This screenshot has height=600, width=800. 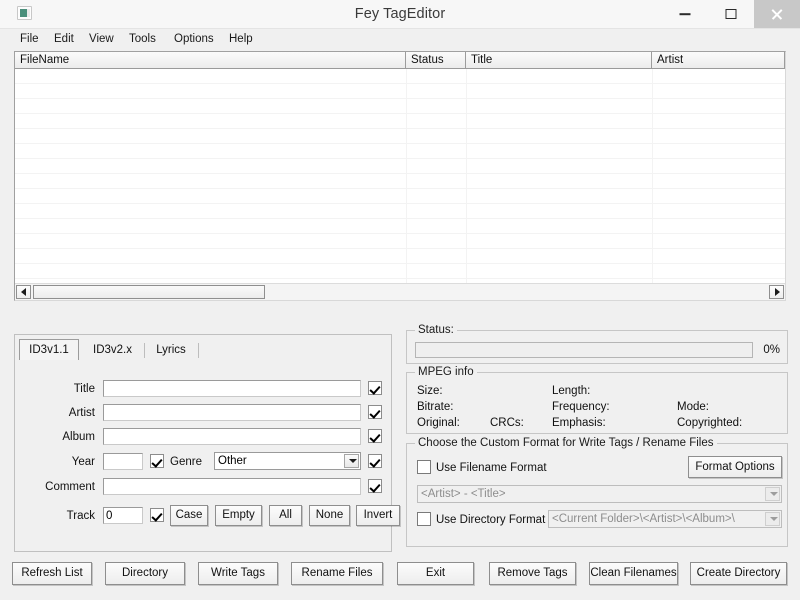 I want to click on minimize-button, so click(x=685, y=14).